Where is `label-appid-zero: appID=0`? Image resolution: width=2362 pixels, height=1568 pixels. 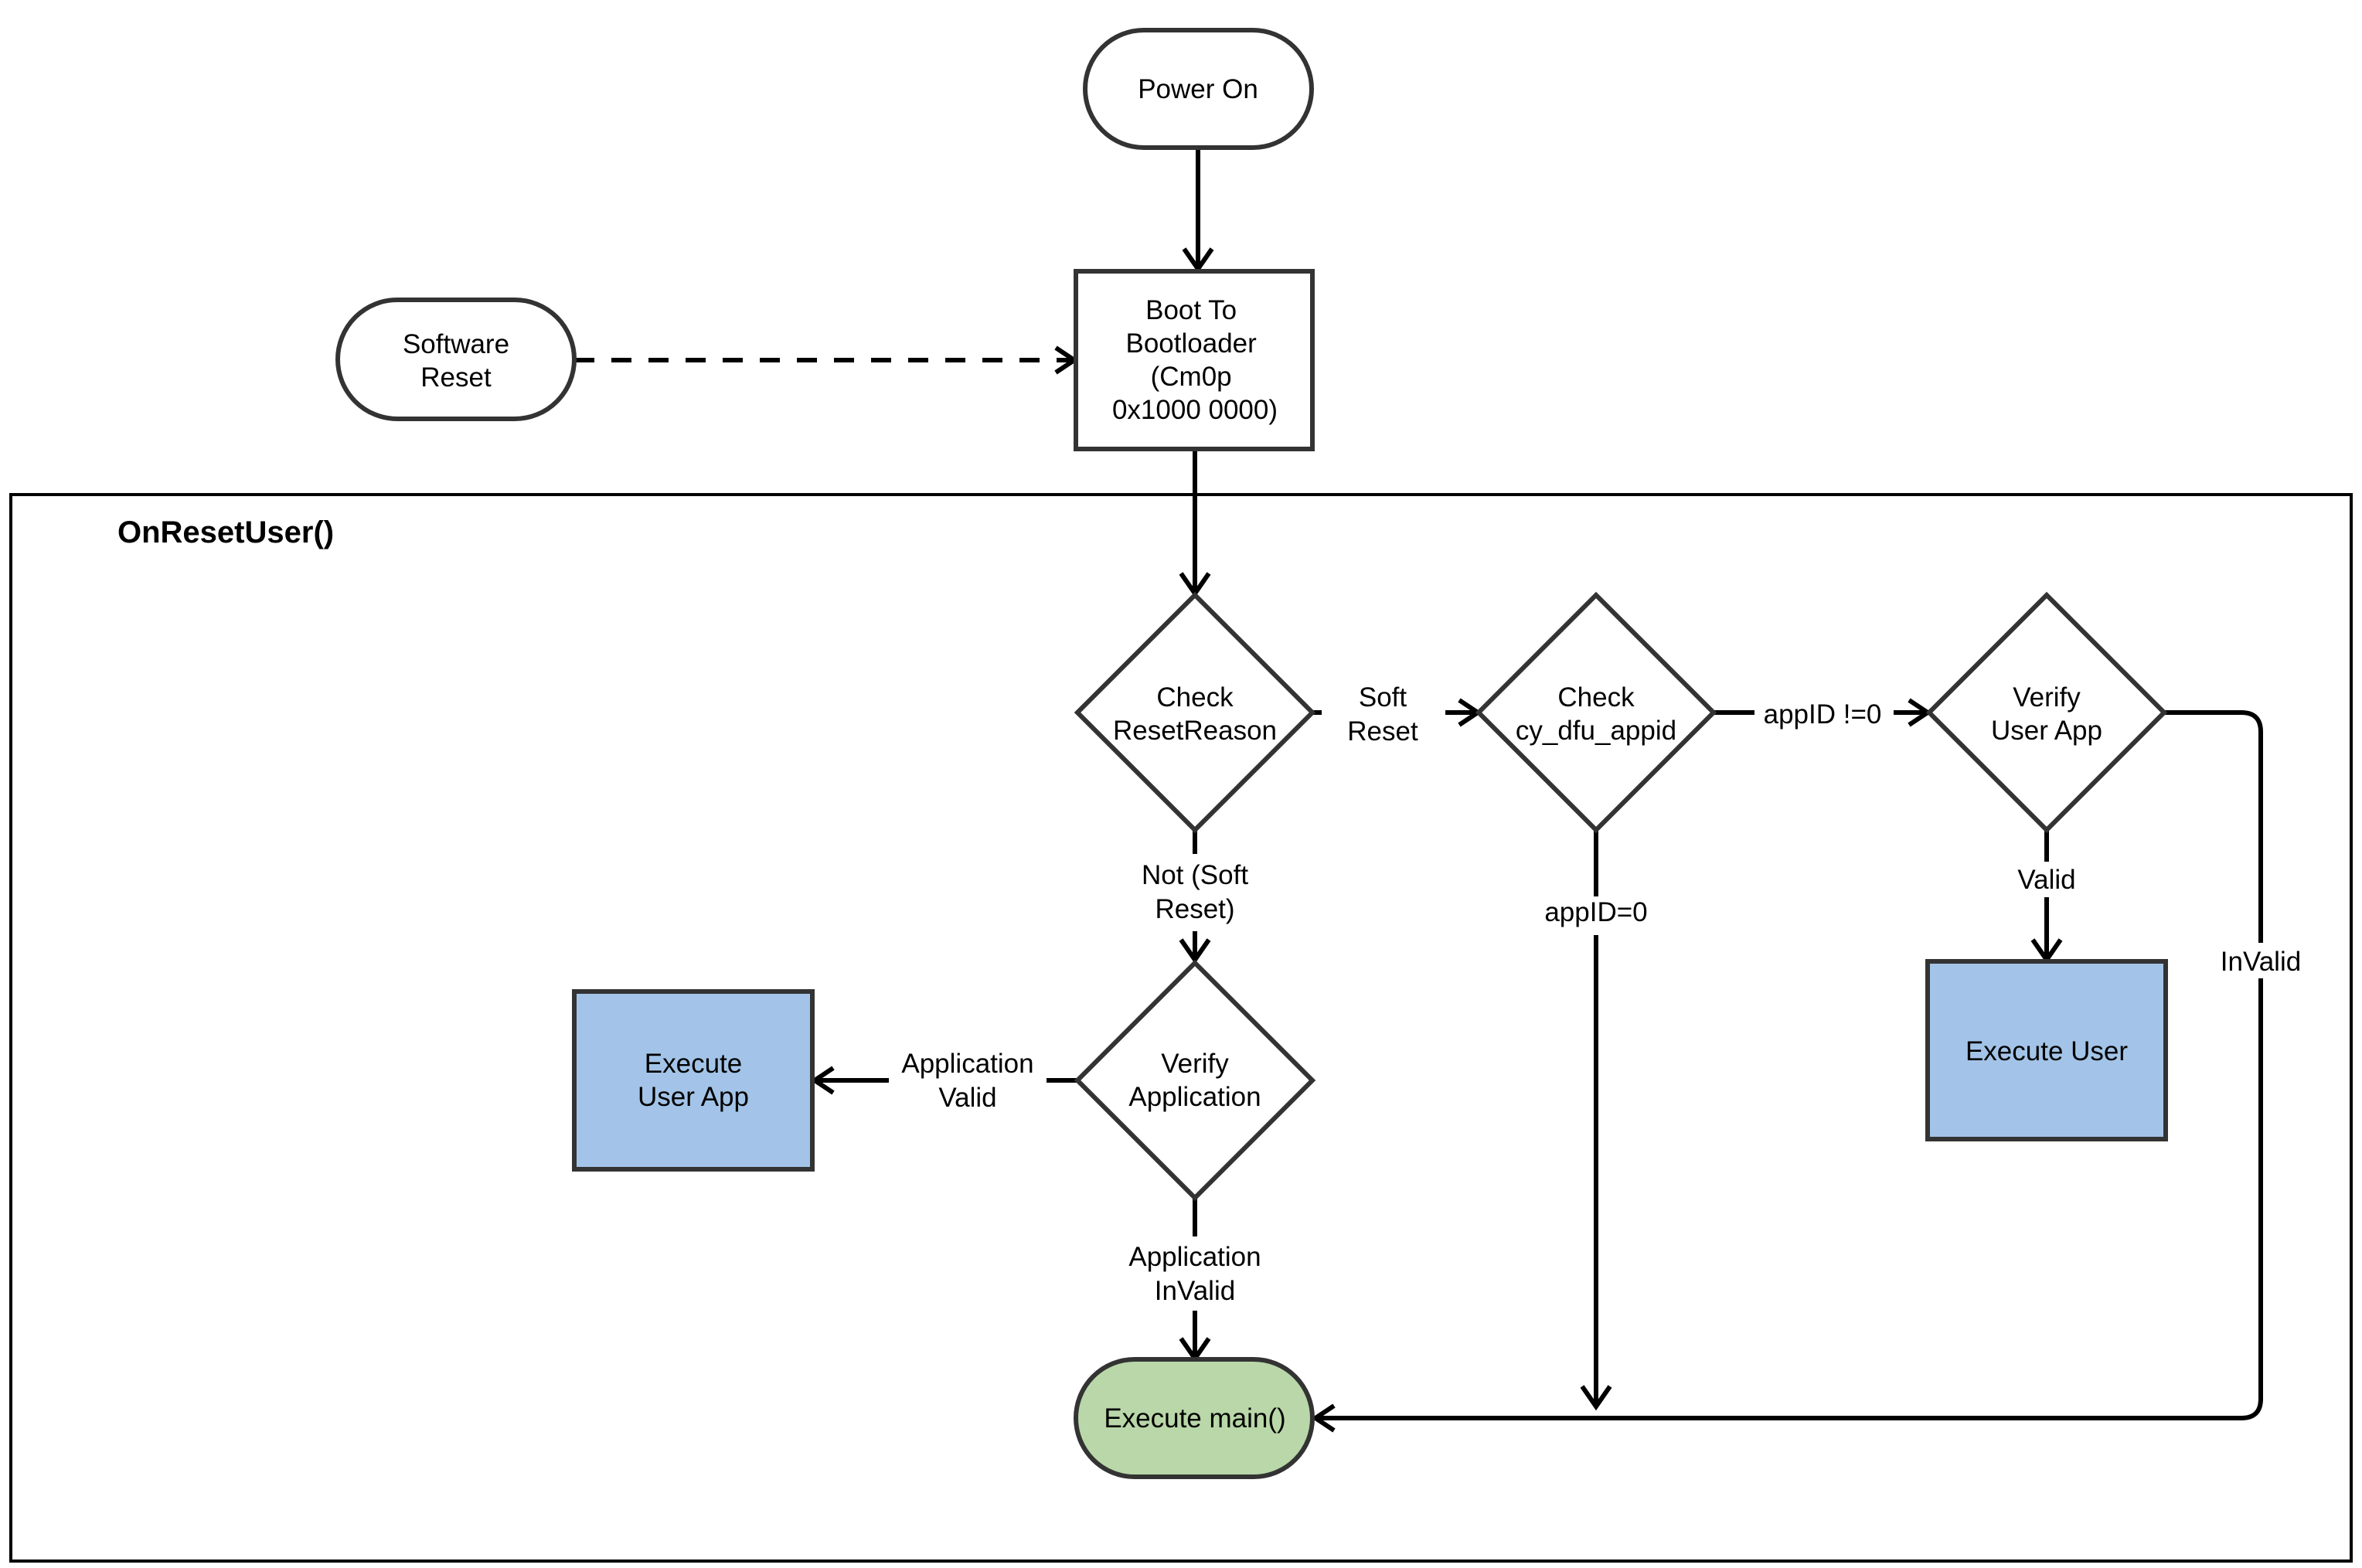
label-appid-zero: appID=0 is located at coordinates (1595, 912).